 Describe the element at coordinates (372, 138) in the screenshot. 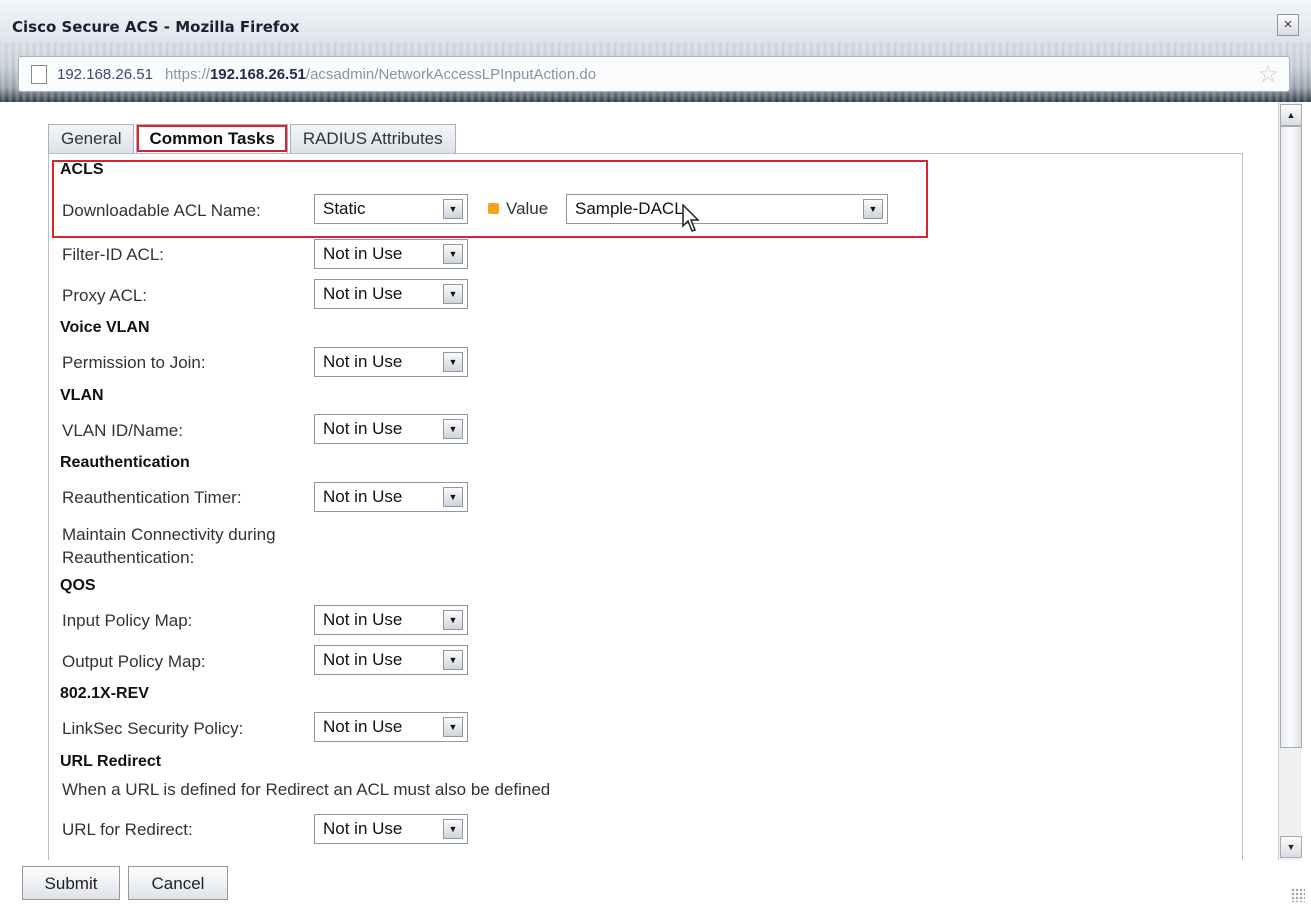

I see `tab-radius-attributes: RADIUS Attributes` at that location.